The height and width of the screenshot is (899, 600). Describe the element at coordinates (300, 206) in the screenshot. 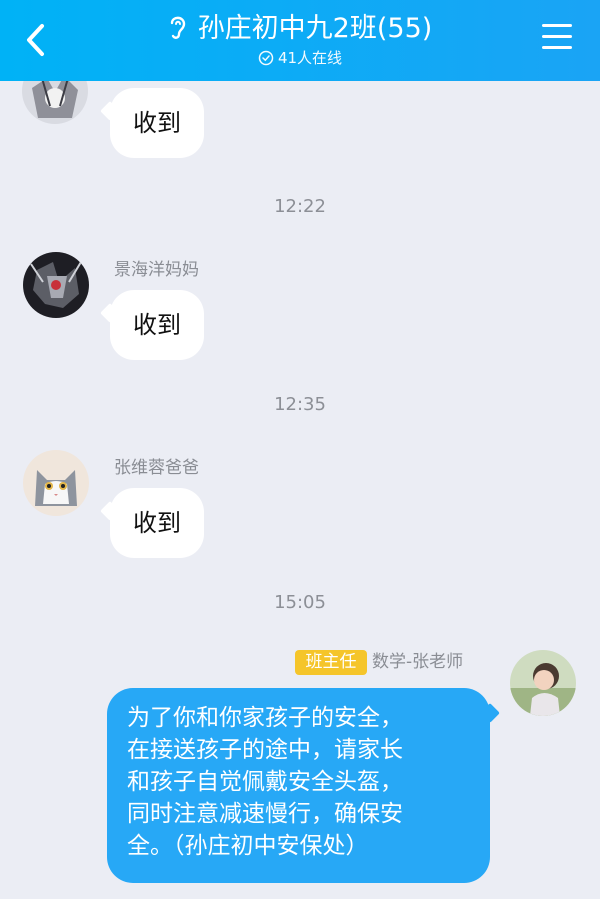

I see `timestamp: 12:22` at that location.